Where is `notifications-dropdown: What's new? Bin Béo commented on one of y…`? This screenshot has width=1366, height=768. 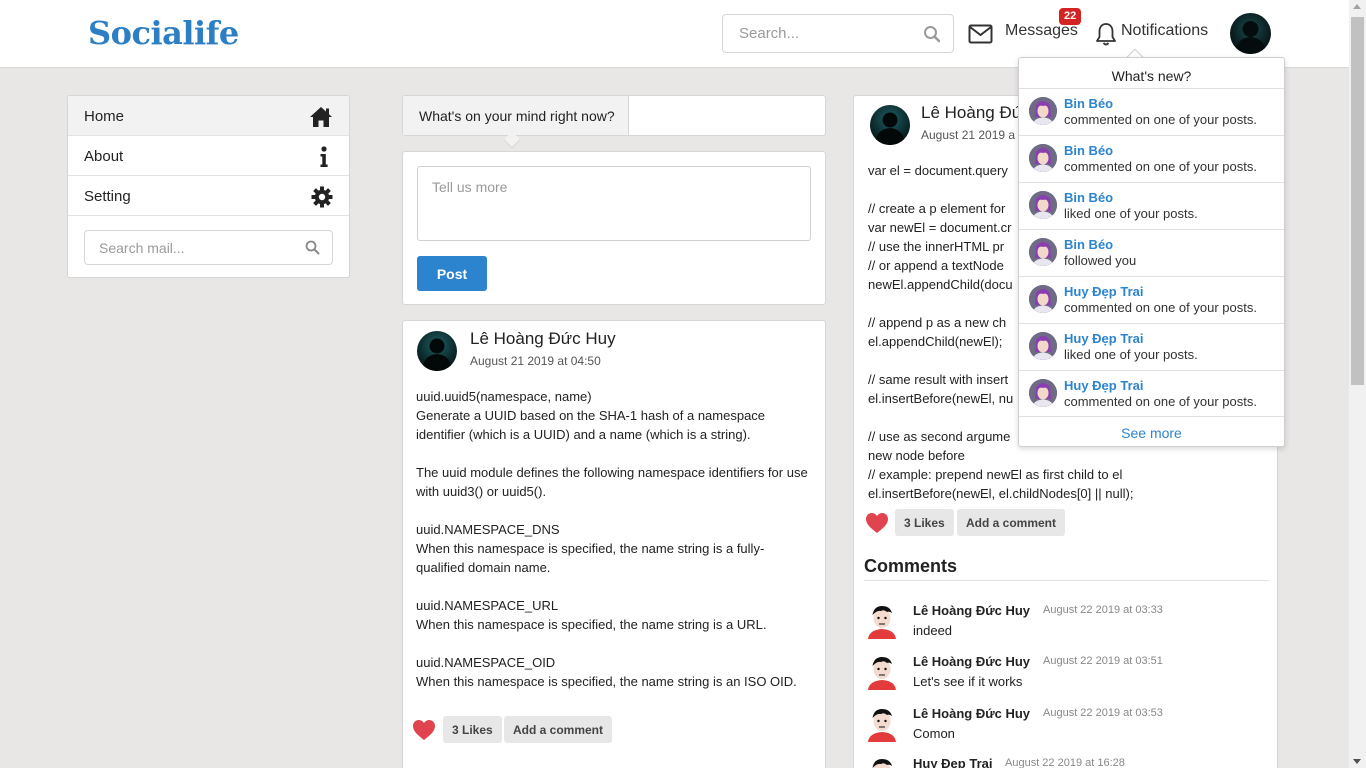
notifications-dropdown: What's new? Bin Béo commented on one of y… is located at coordinates (1151, 252).